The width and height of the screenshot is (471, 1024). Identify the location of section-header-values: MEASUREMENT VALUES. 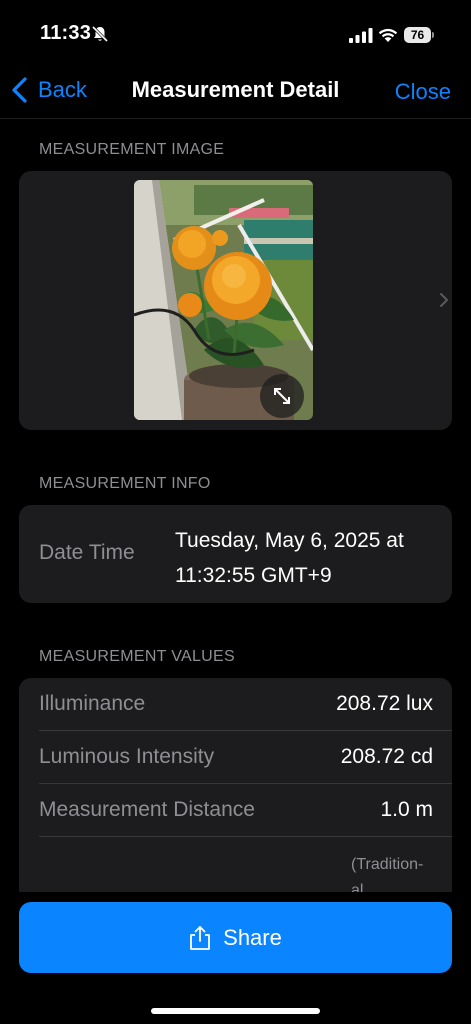
(137, 656).